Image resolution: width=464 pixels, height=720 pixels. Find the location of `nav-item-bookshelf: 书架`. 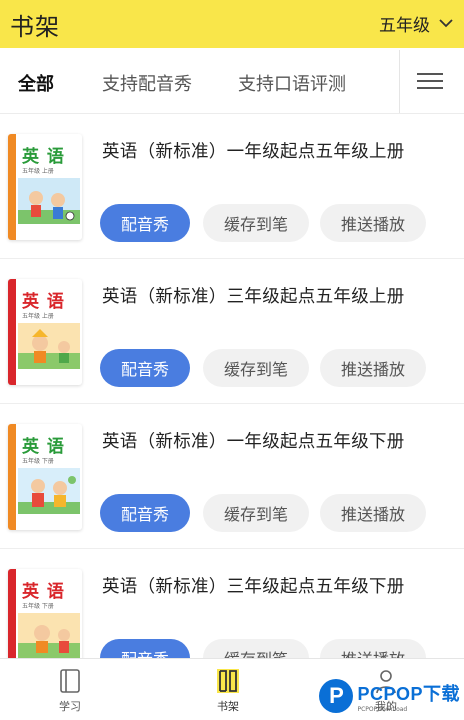

nav-item-bookshelf: 书架 is located at coordinates (228, 690).